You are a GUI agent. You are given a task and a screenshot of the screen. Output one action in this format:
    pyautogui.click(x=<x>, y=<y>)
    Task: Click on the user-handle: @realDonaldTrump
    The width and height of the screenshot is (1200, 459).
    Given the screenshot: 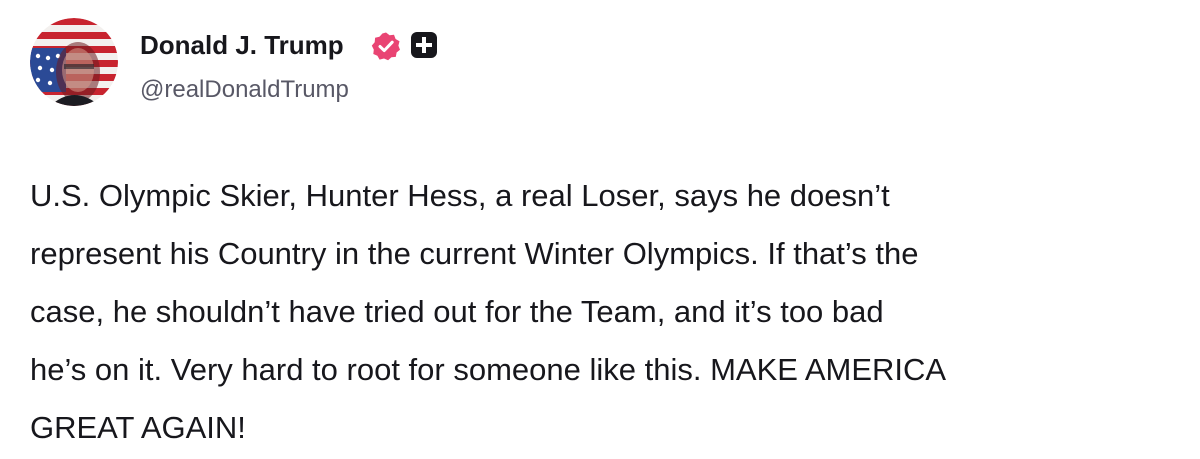 What is the action you would take?
    pyautogui.click(x=244, y=90)
    